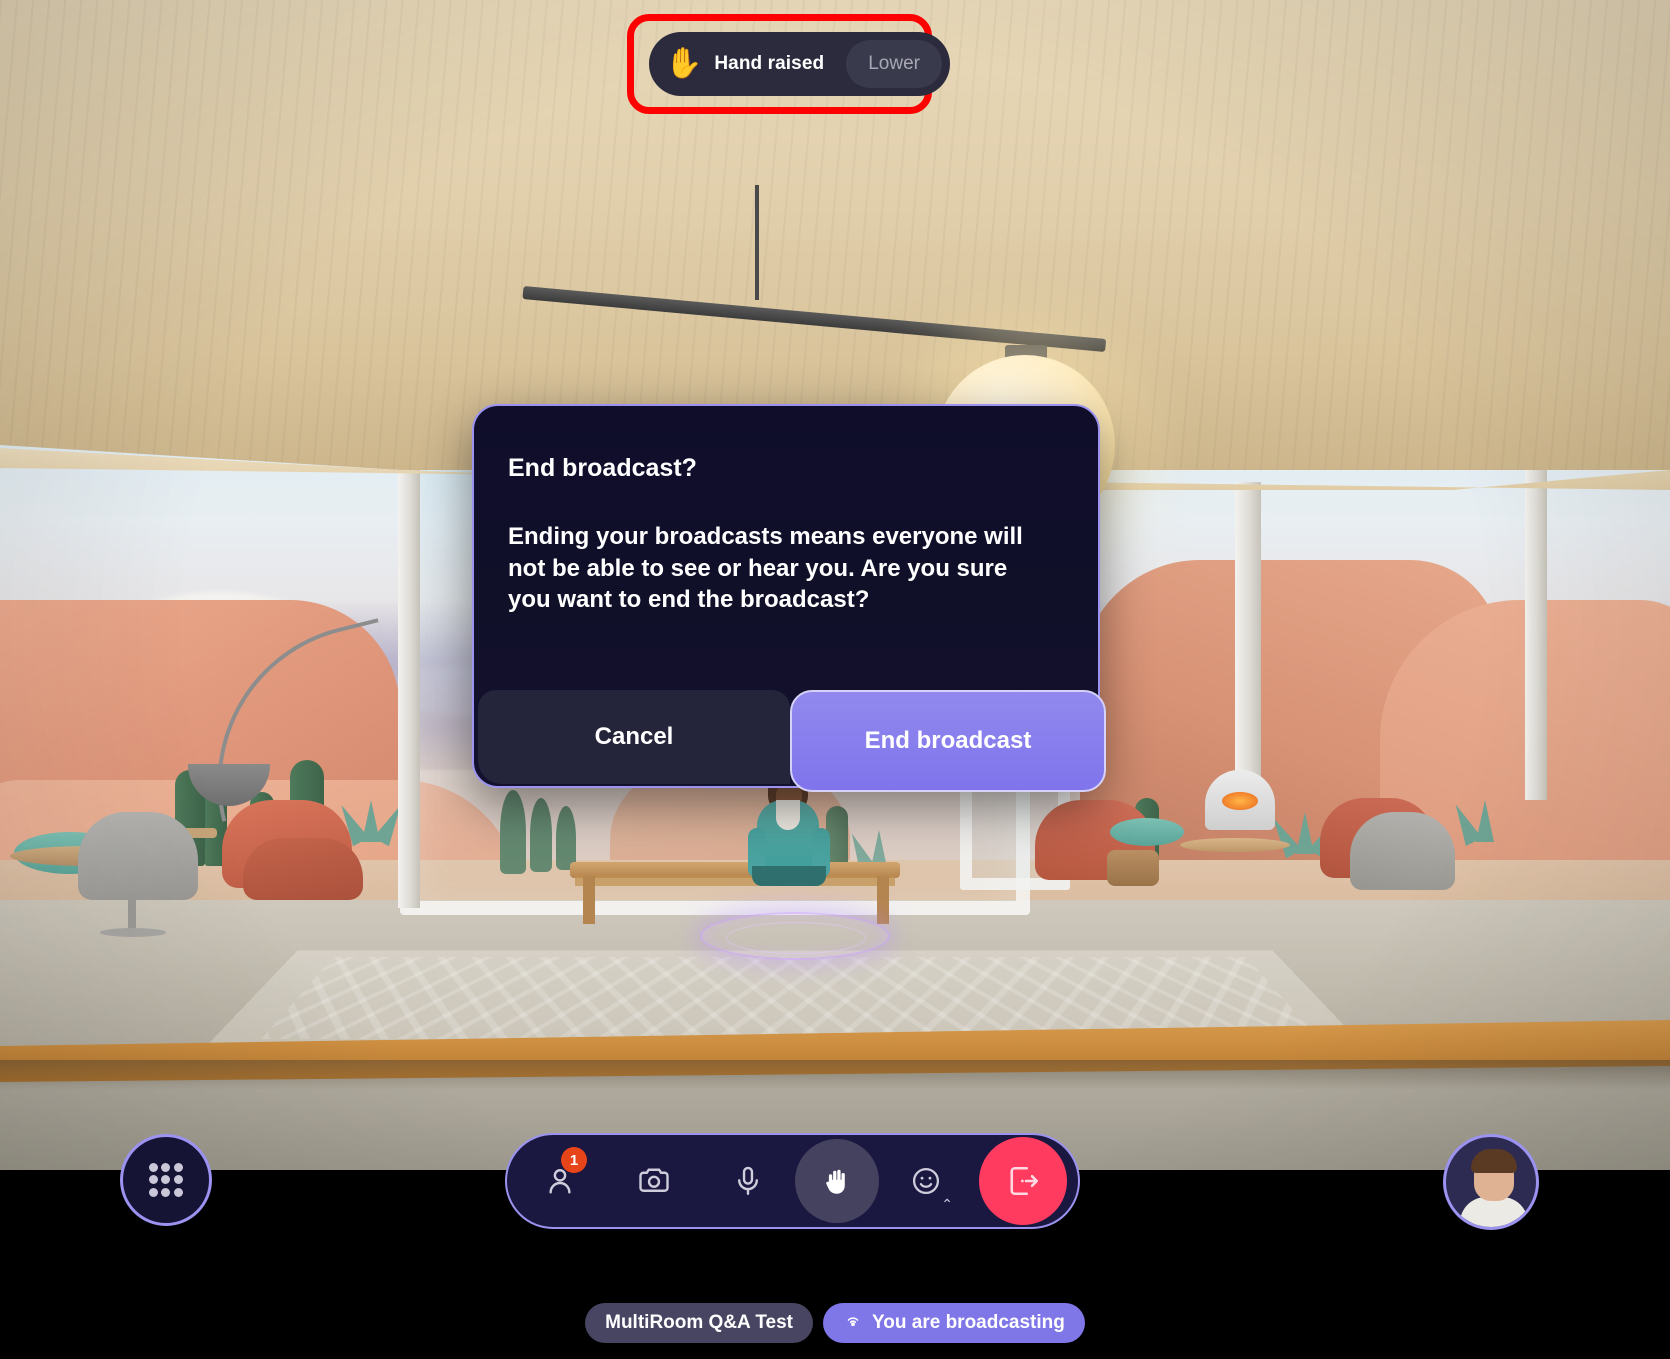 This screenshot has height=1359, width=1670. Describe the element at coordinates (789, 876) in the screenshot. I see `seated-avatar-lower` at that location.